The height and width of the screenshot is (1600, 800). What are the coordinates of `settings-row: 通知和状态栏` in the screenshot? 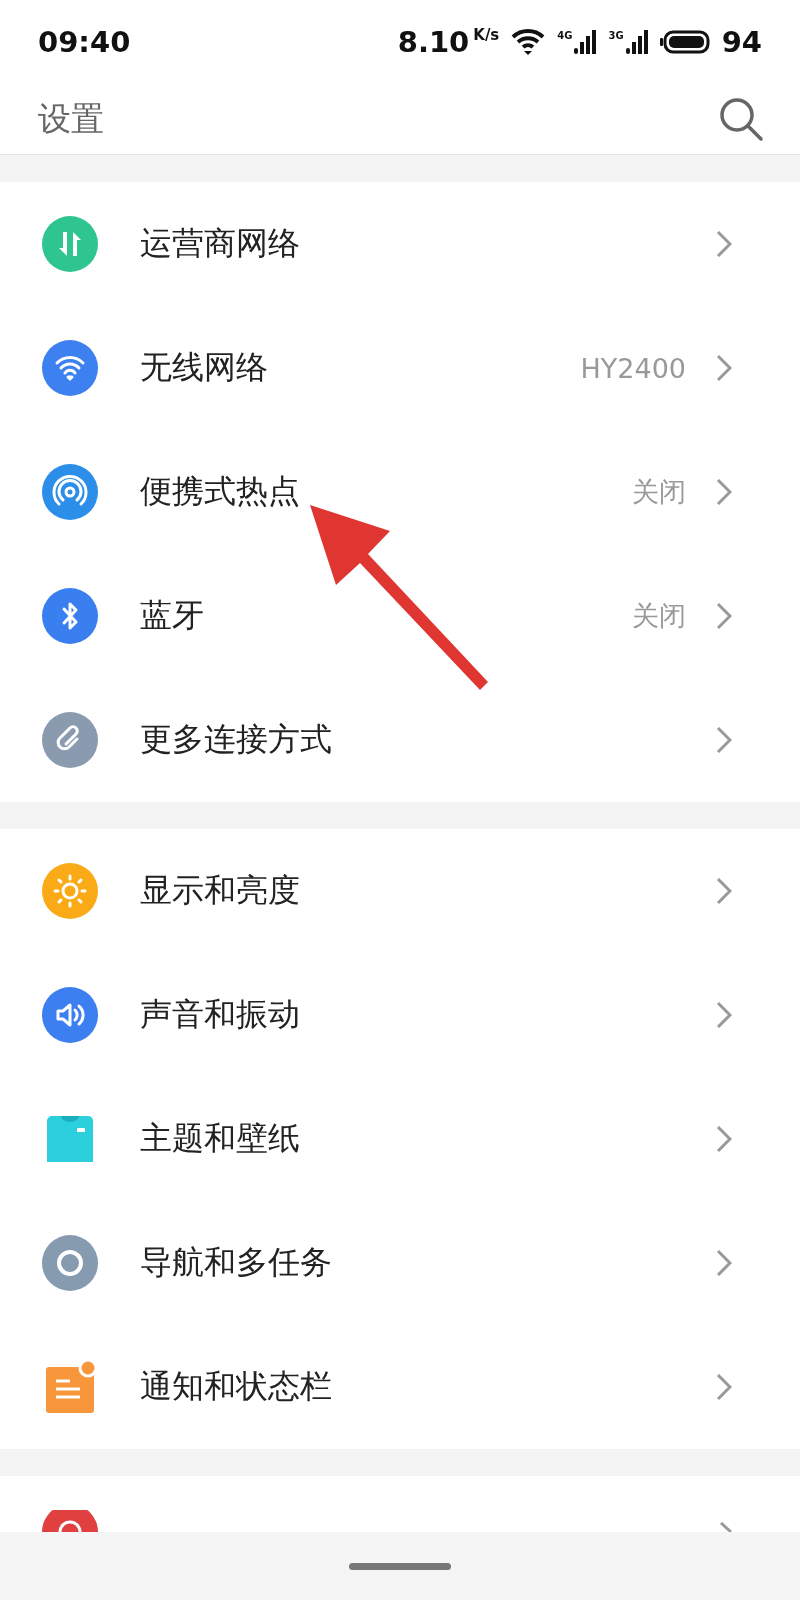 It's located at (400, 1387).